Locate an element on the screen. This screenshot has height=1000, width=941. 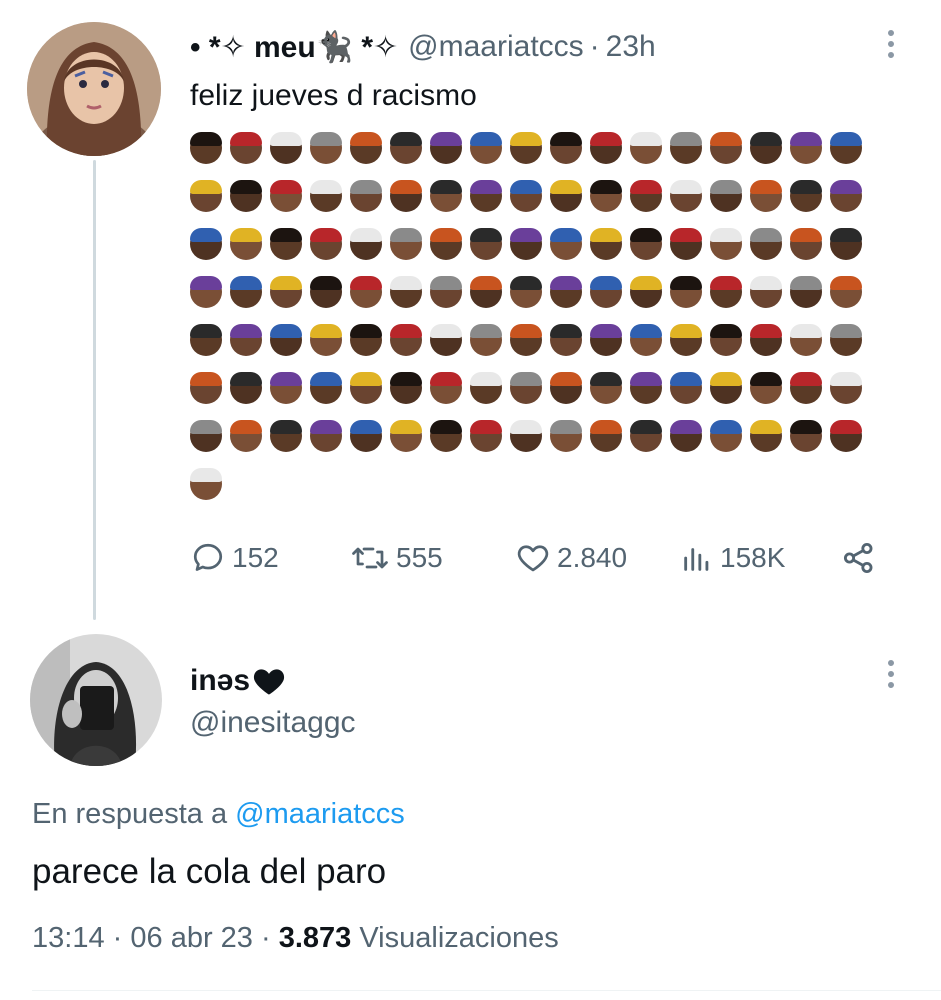
reply-to-link: @maariatccs is located at coordinates (320, 814).